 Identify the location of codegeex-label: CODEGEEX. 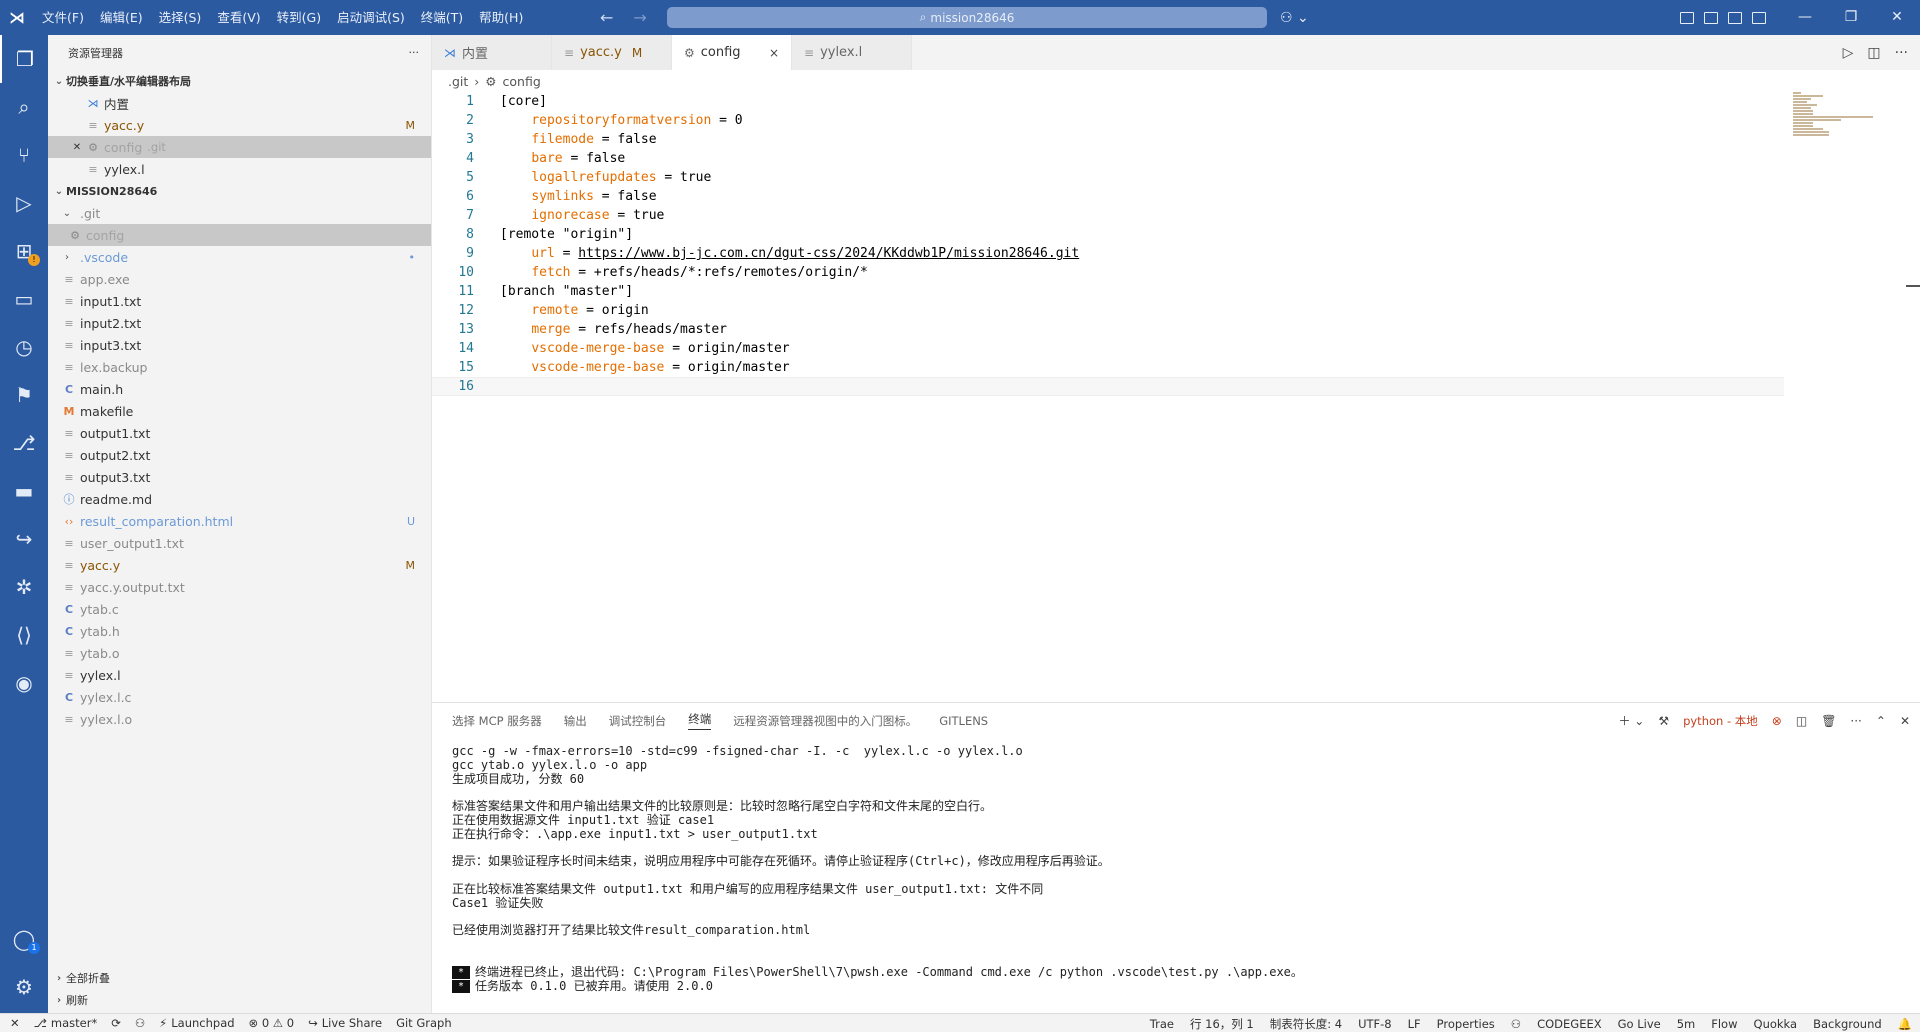
(1569, 1024).